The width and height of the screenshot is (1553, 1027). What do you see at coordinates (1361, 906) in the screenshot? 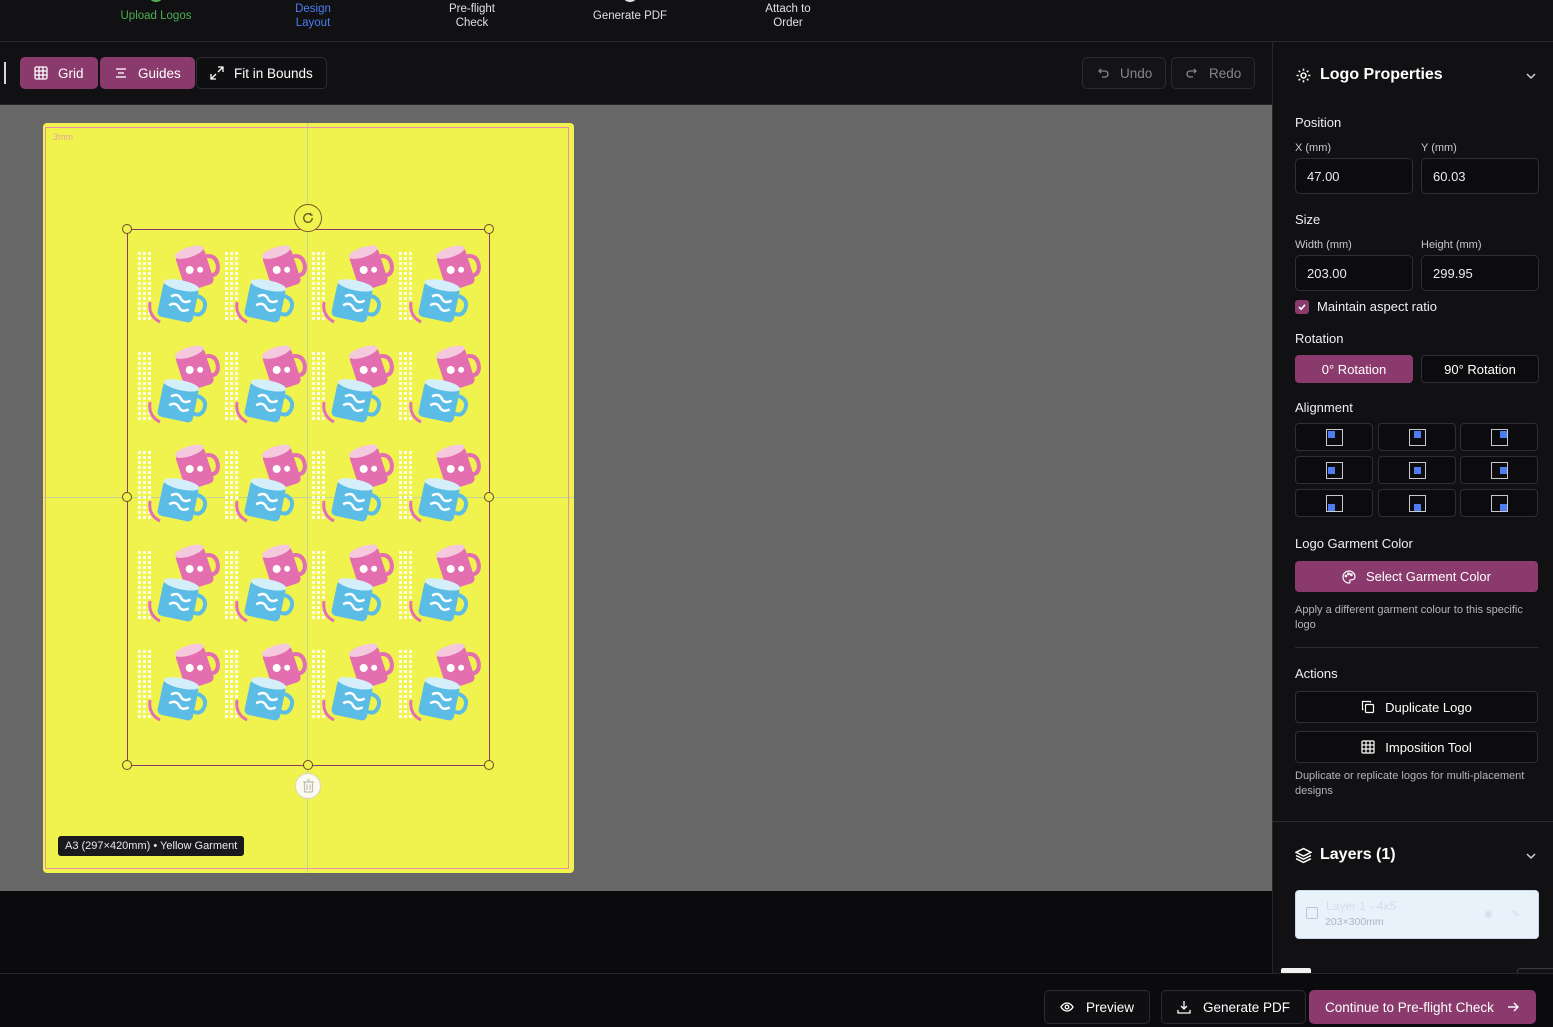
I see `layer-name: Layer 1 - 4x5` at bounding box center [1361, 906].